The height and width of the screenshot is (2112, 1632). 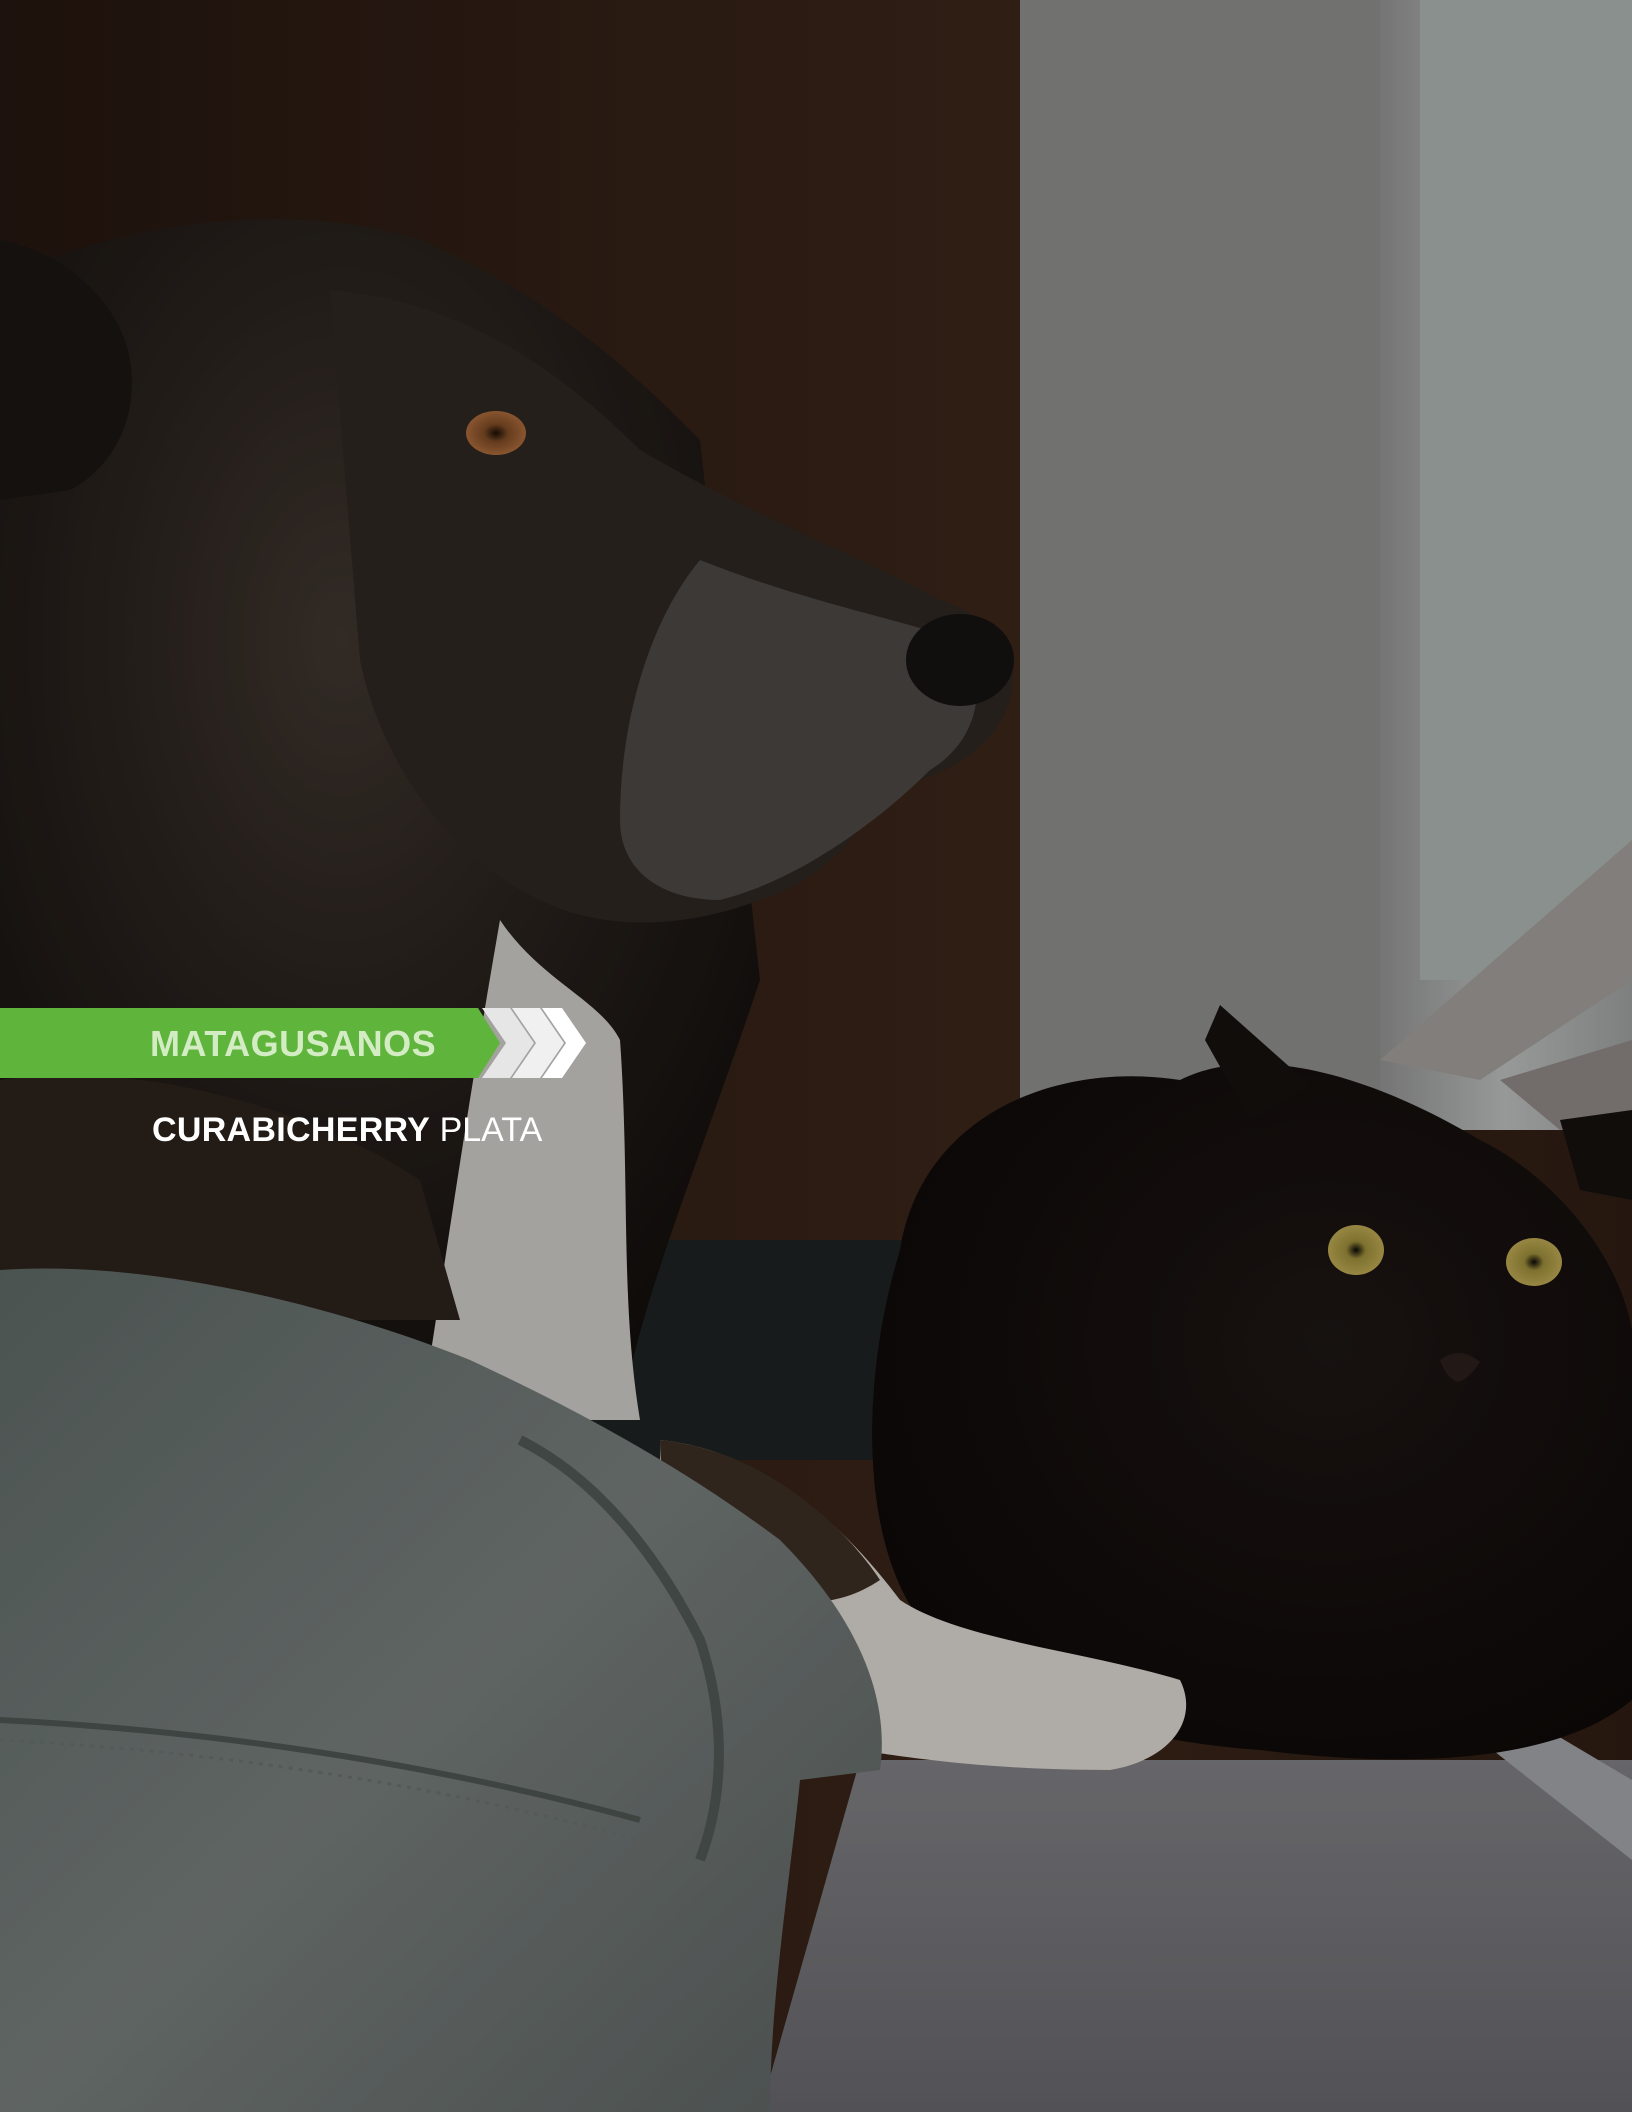 I want to click on category-label: MATAGUSANOS, so click(x=293, y=1043).